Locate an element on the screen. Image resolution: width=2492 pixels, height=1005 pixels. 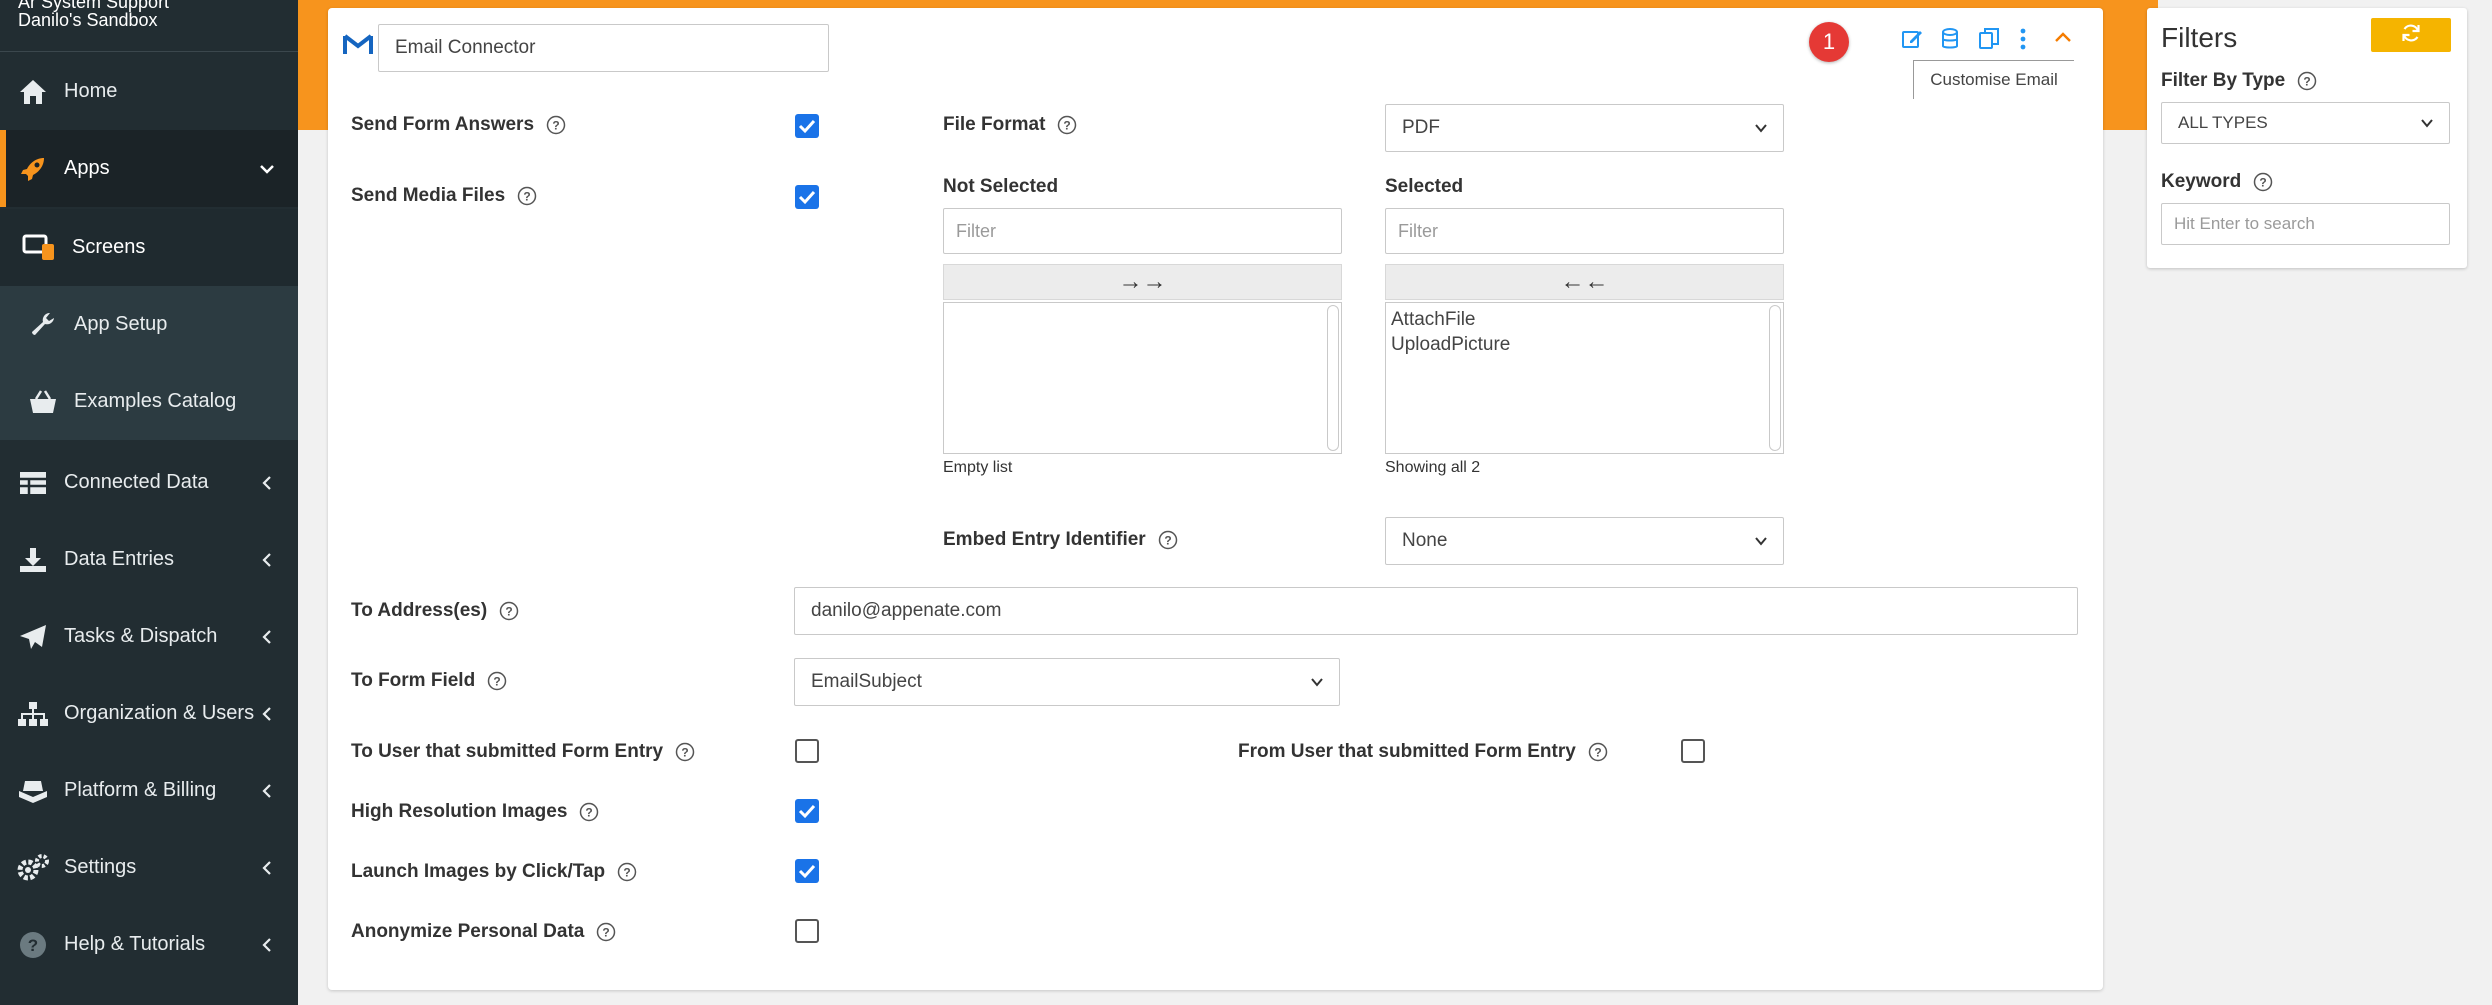
not-selected-footer: Empty list is located at coordinates (978, 467).